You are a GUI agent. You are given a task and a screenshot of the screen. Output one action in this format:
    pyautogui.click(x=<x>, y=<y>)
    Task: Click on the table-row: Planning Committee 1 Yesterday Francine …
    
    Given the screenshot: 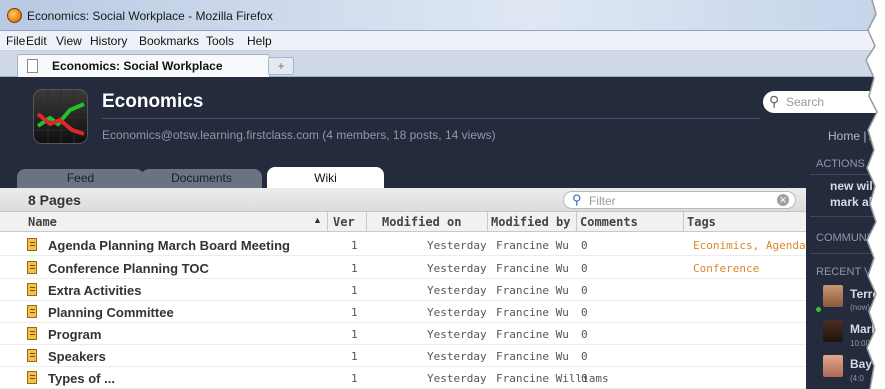 What is the action you would take?
    pyautogui.click(x=403, y=312)
    